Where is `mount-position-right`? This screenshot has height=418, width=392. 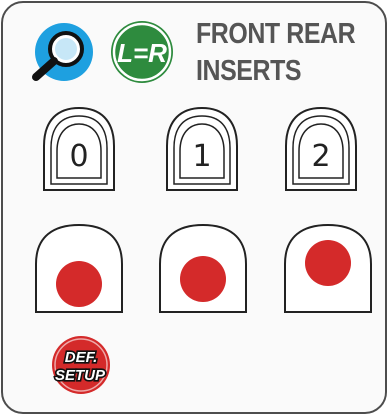 mount-position-right is located at coordinates (328, 269).